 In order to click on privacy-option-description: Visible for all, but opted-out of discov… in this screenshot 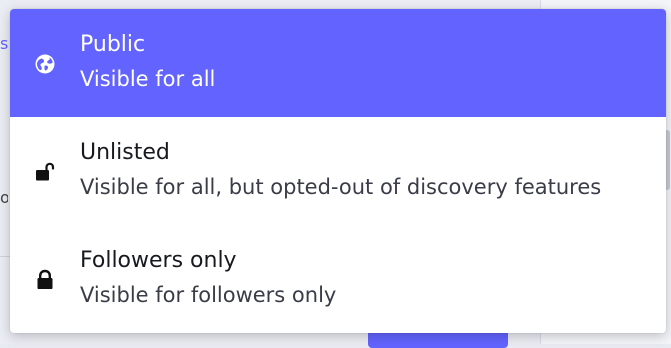, I will do `click(341, 187)`.